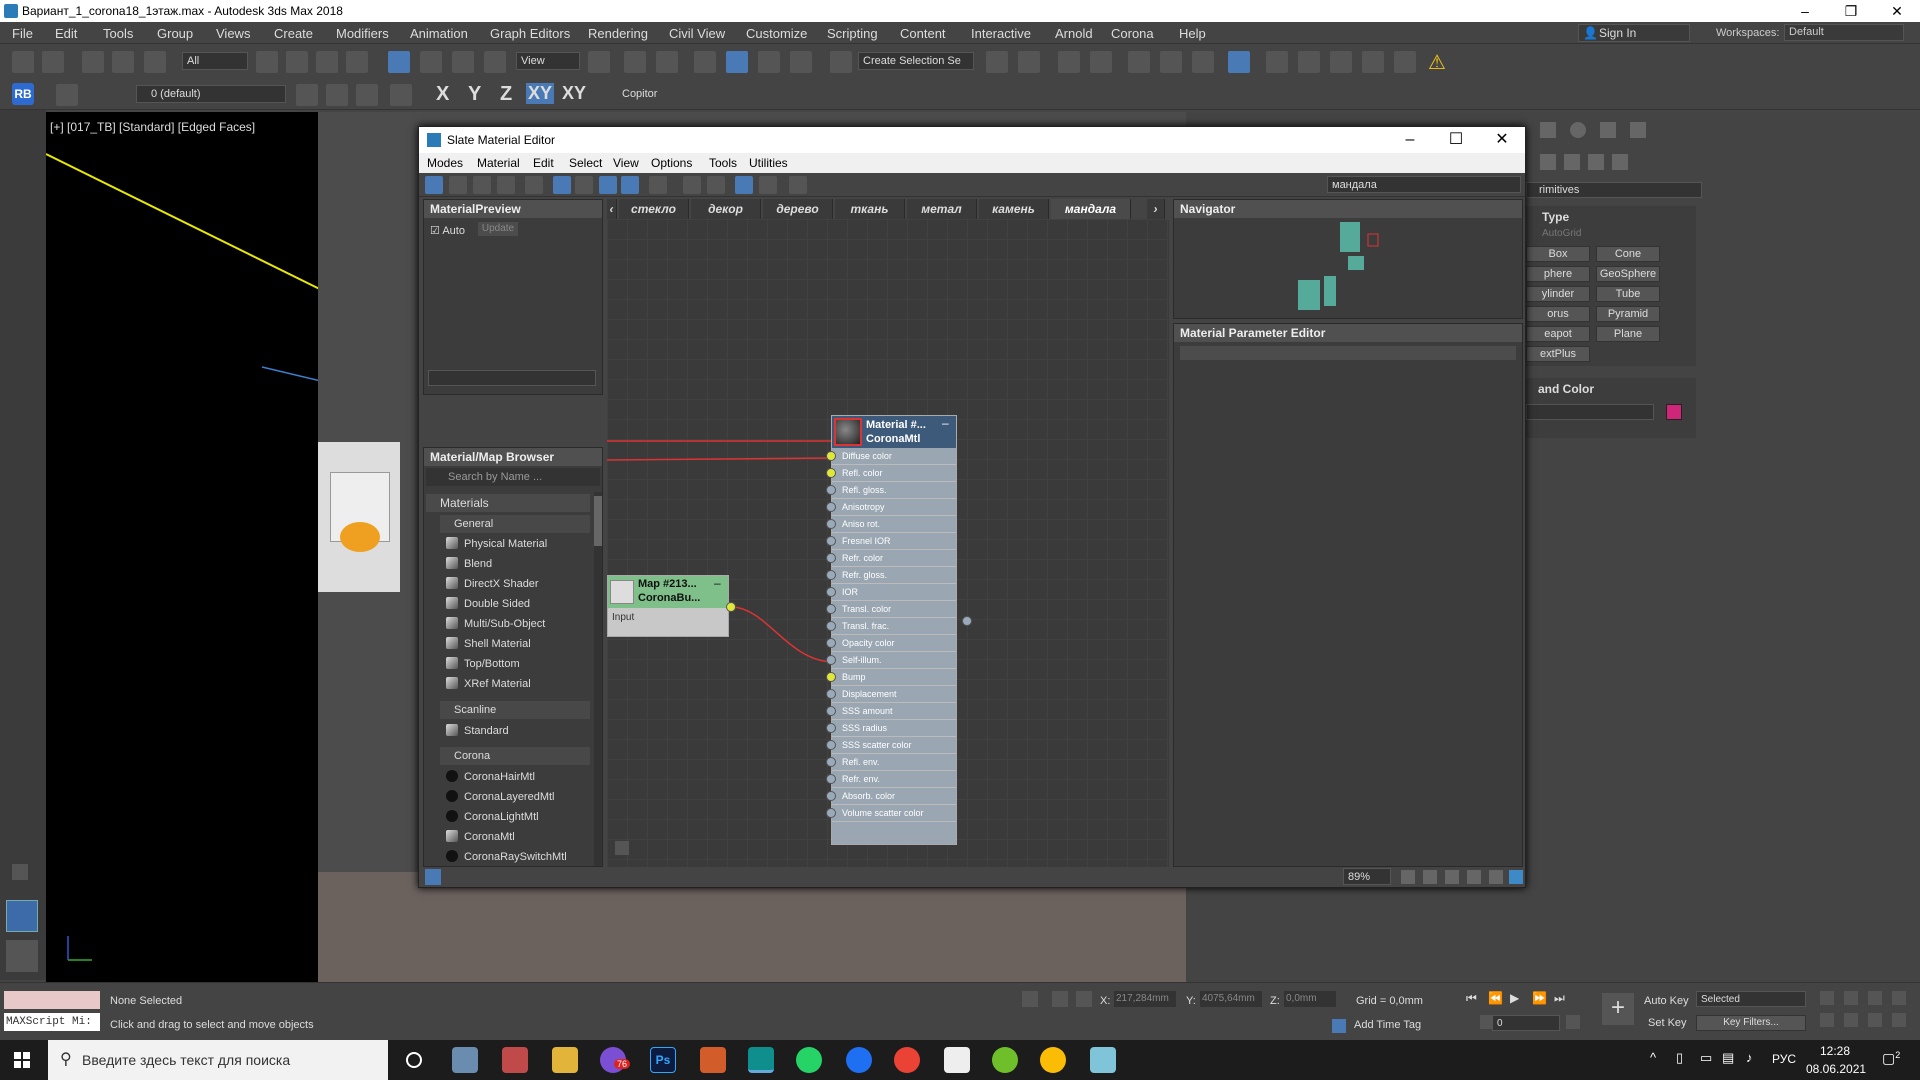 The height and width of the screenshot is (1080, 1920). What do you see at coordinates (916, 61) in the screenshot?
I see `named-selection-set-dropdown: Create Selection Se` at bounding box center [916, 61].